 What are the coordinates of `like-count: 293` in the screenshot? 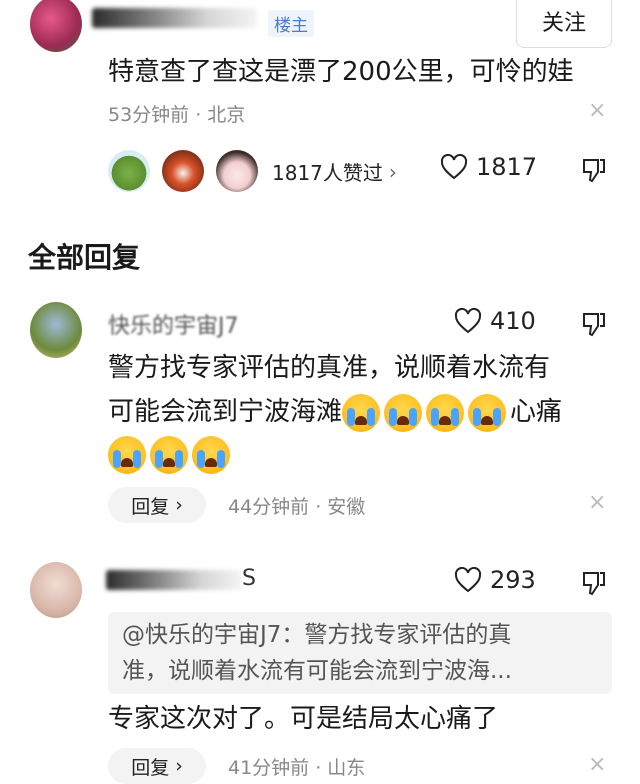 It's located at (513, 580).